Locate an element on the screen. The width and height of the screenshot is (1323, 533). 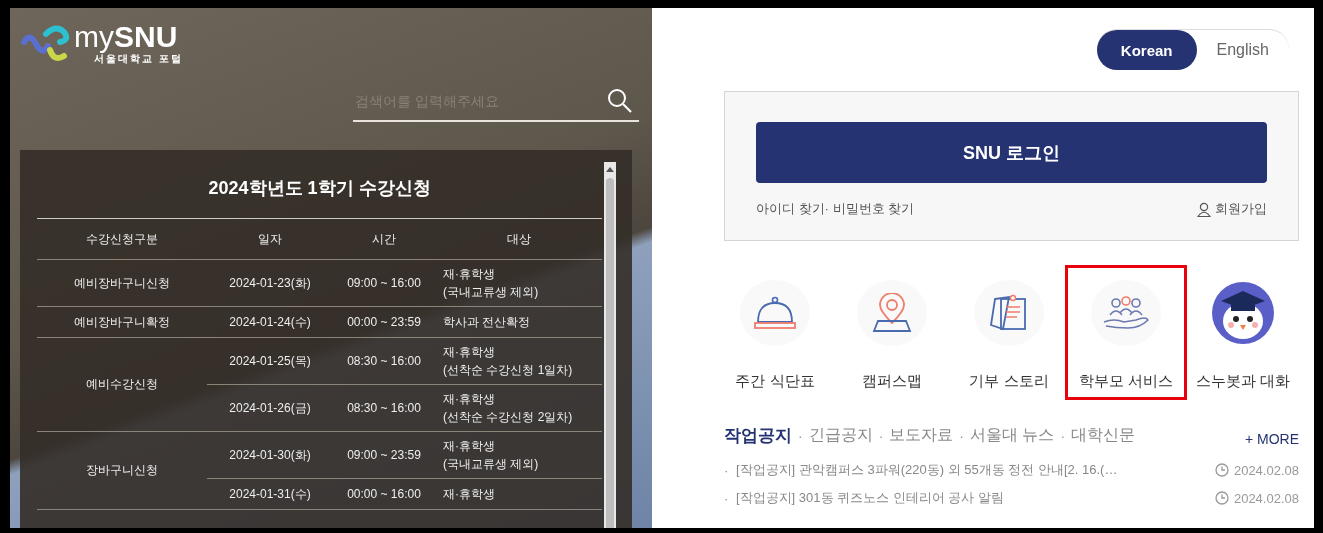
table-cell: 예비장바구니신청 is located at coordinates (122, 283).